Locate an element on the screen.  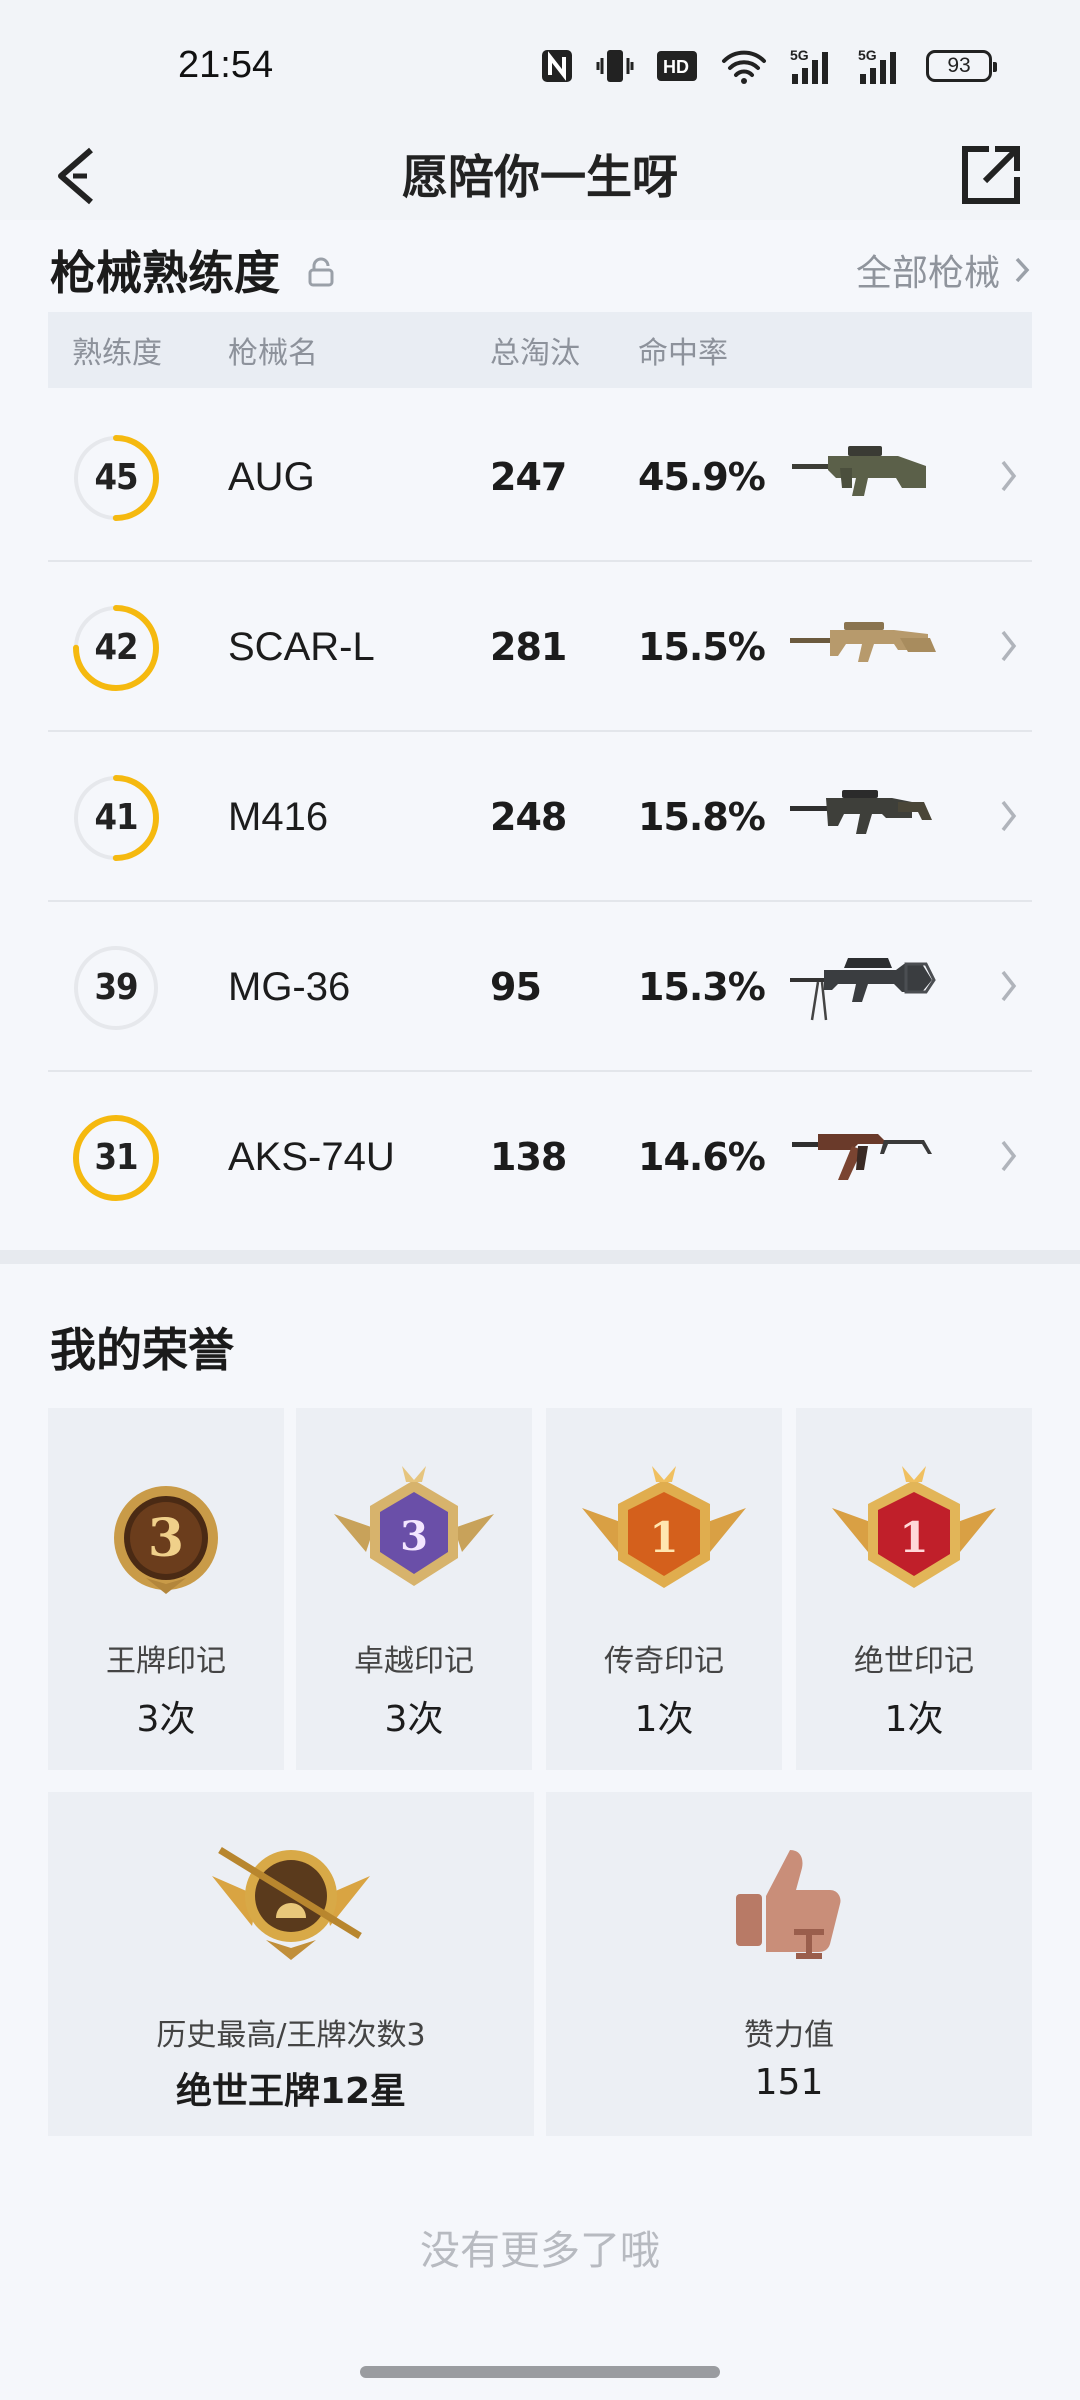
table-header: 熟练度 枪械名 总淘汰 命中率 is located at coordinates (540, 350).